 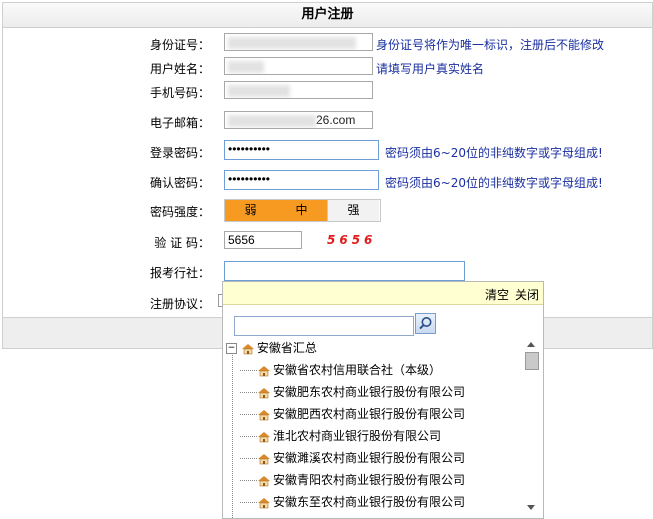 I want to click on row-password: 登录密码： •••••••••• 密码须由6~20位的非纯数字或字母组成!, so click(x=326, y=151).